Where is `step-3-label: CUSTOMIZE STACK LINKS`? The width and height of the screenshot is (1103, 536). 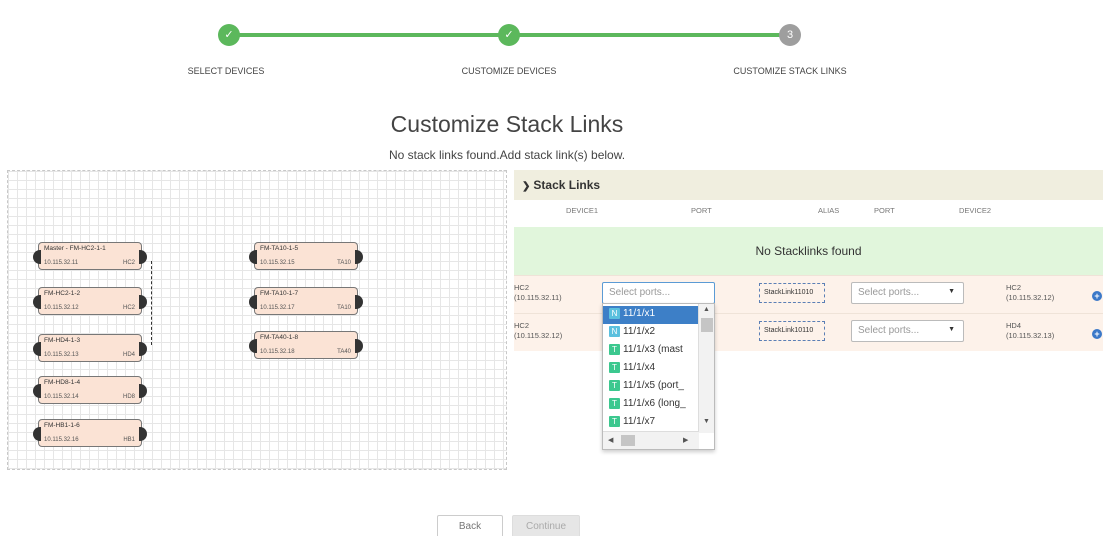
step-3-label: CUSTOMIZE STACK LINKS is located at coordinates (790, 71).